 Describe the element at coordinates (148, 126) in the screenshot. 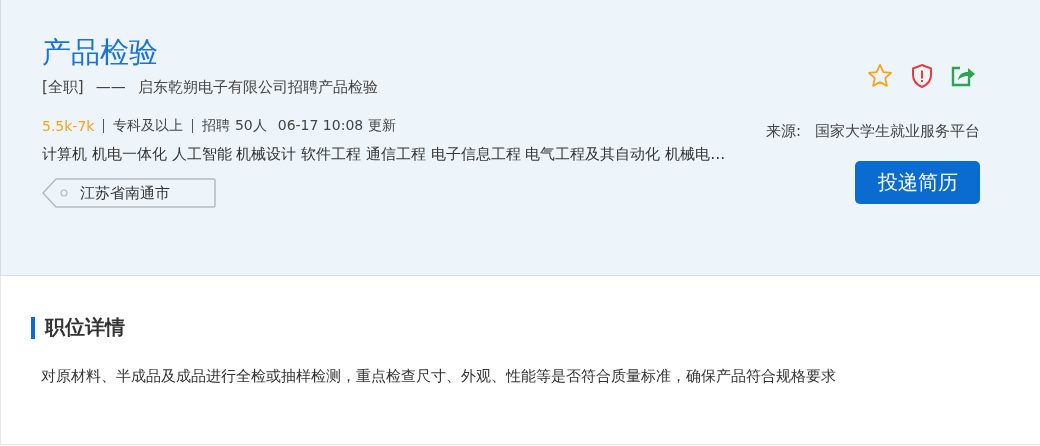

I see `education: 专科及以上` at that location.